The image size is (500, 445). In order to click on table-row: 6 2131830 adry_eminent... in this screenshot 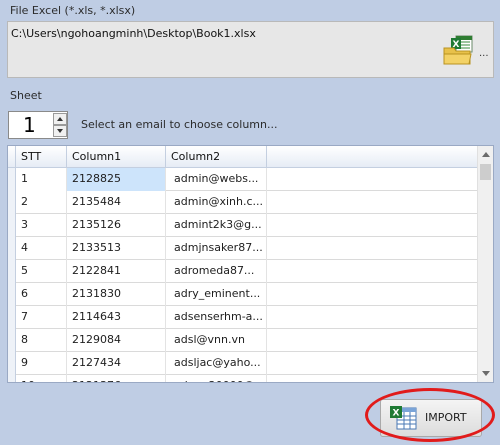, I will do `click(244, 294)`.